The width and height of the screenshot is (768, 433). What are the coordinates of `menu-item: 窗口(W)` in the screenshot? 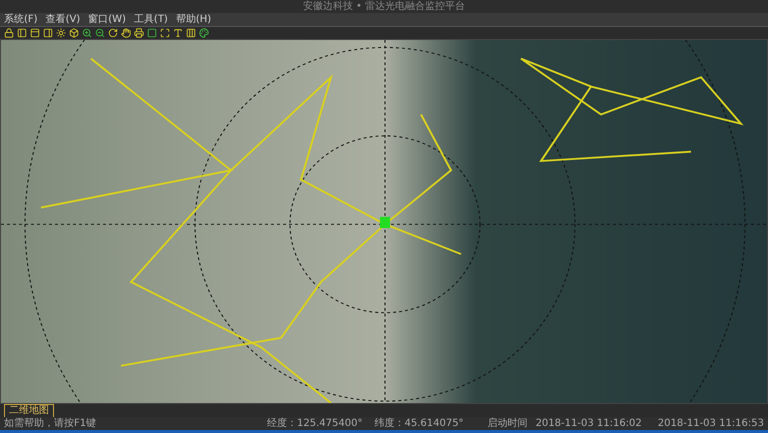 It's located at (107, 19).